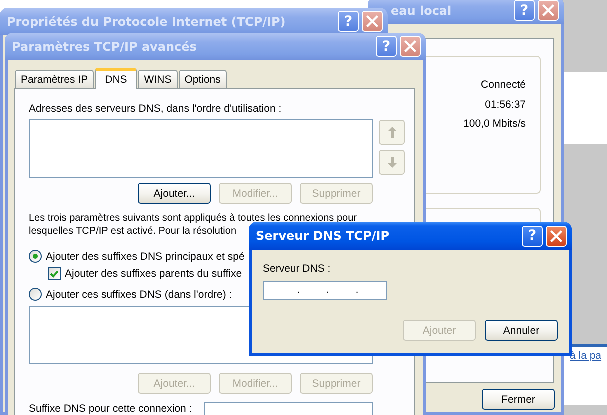 This screenshot has height=415, width=607. What do you see at coordinates (153, 274) in the screenshot?
I see `option-label: Ajouter des suffixes parents du suffixe` at bounding box center [153, 274].